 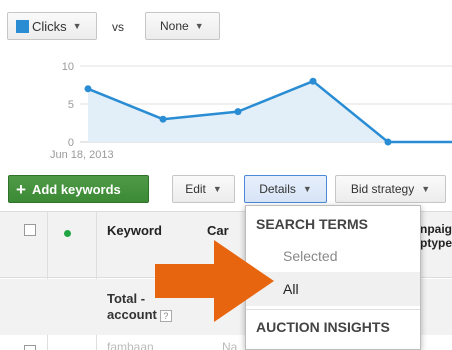 What do you see at coordinates (30, 347) in the screenshot?
I see `row-checkbox` at bounding box center [30, 347].